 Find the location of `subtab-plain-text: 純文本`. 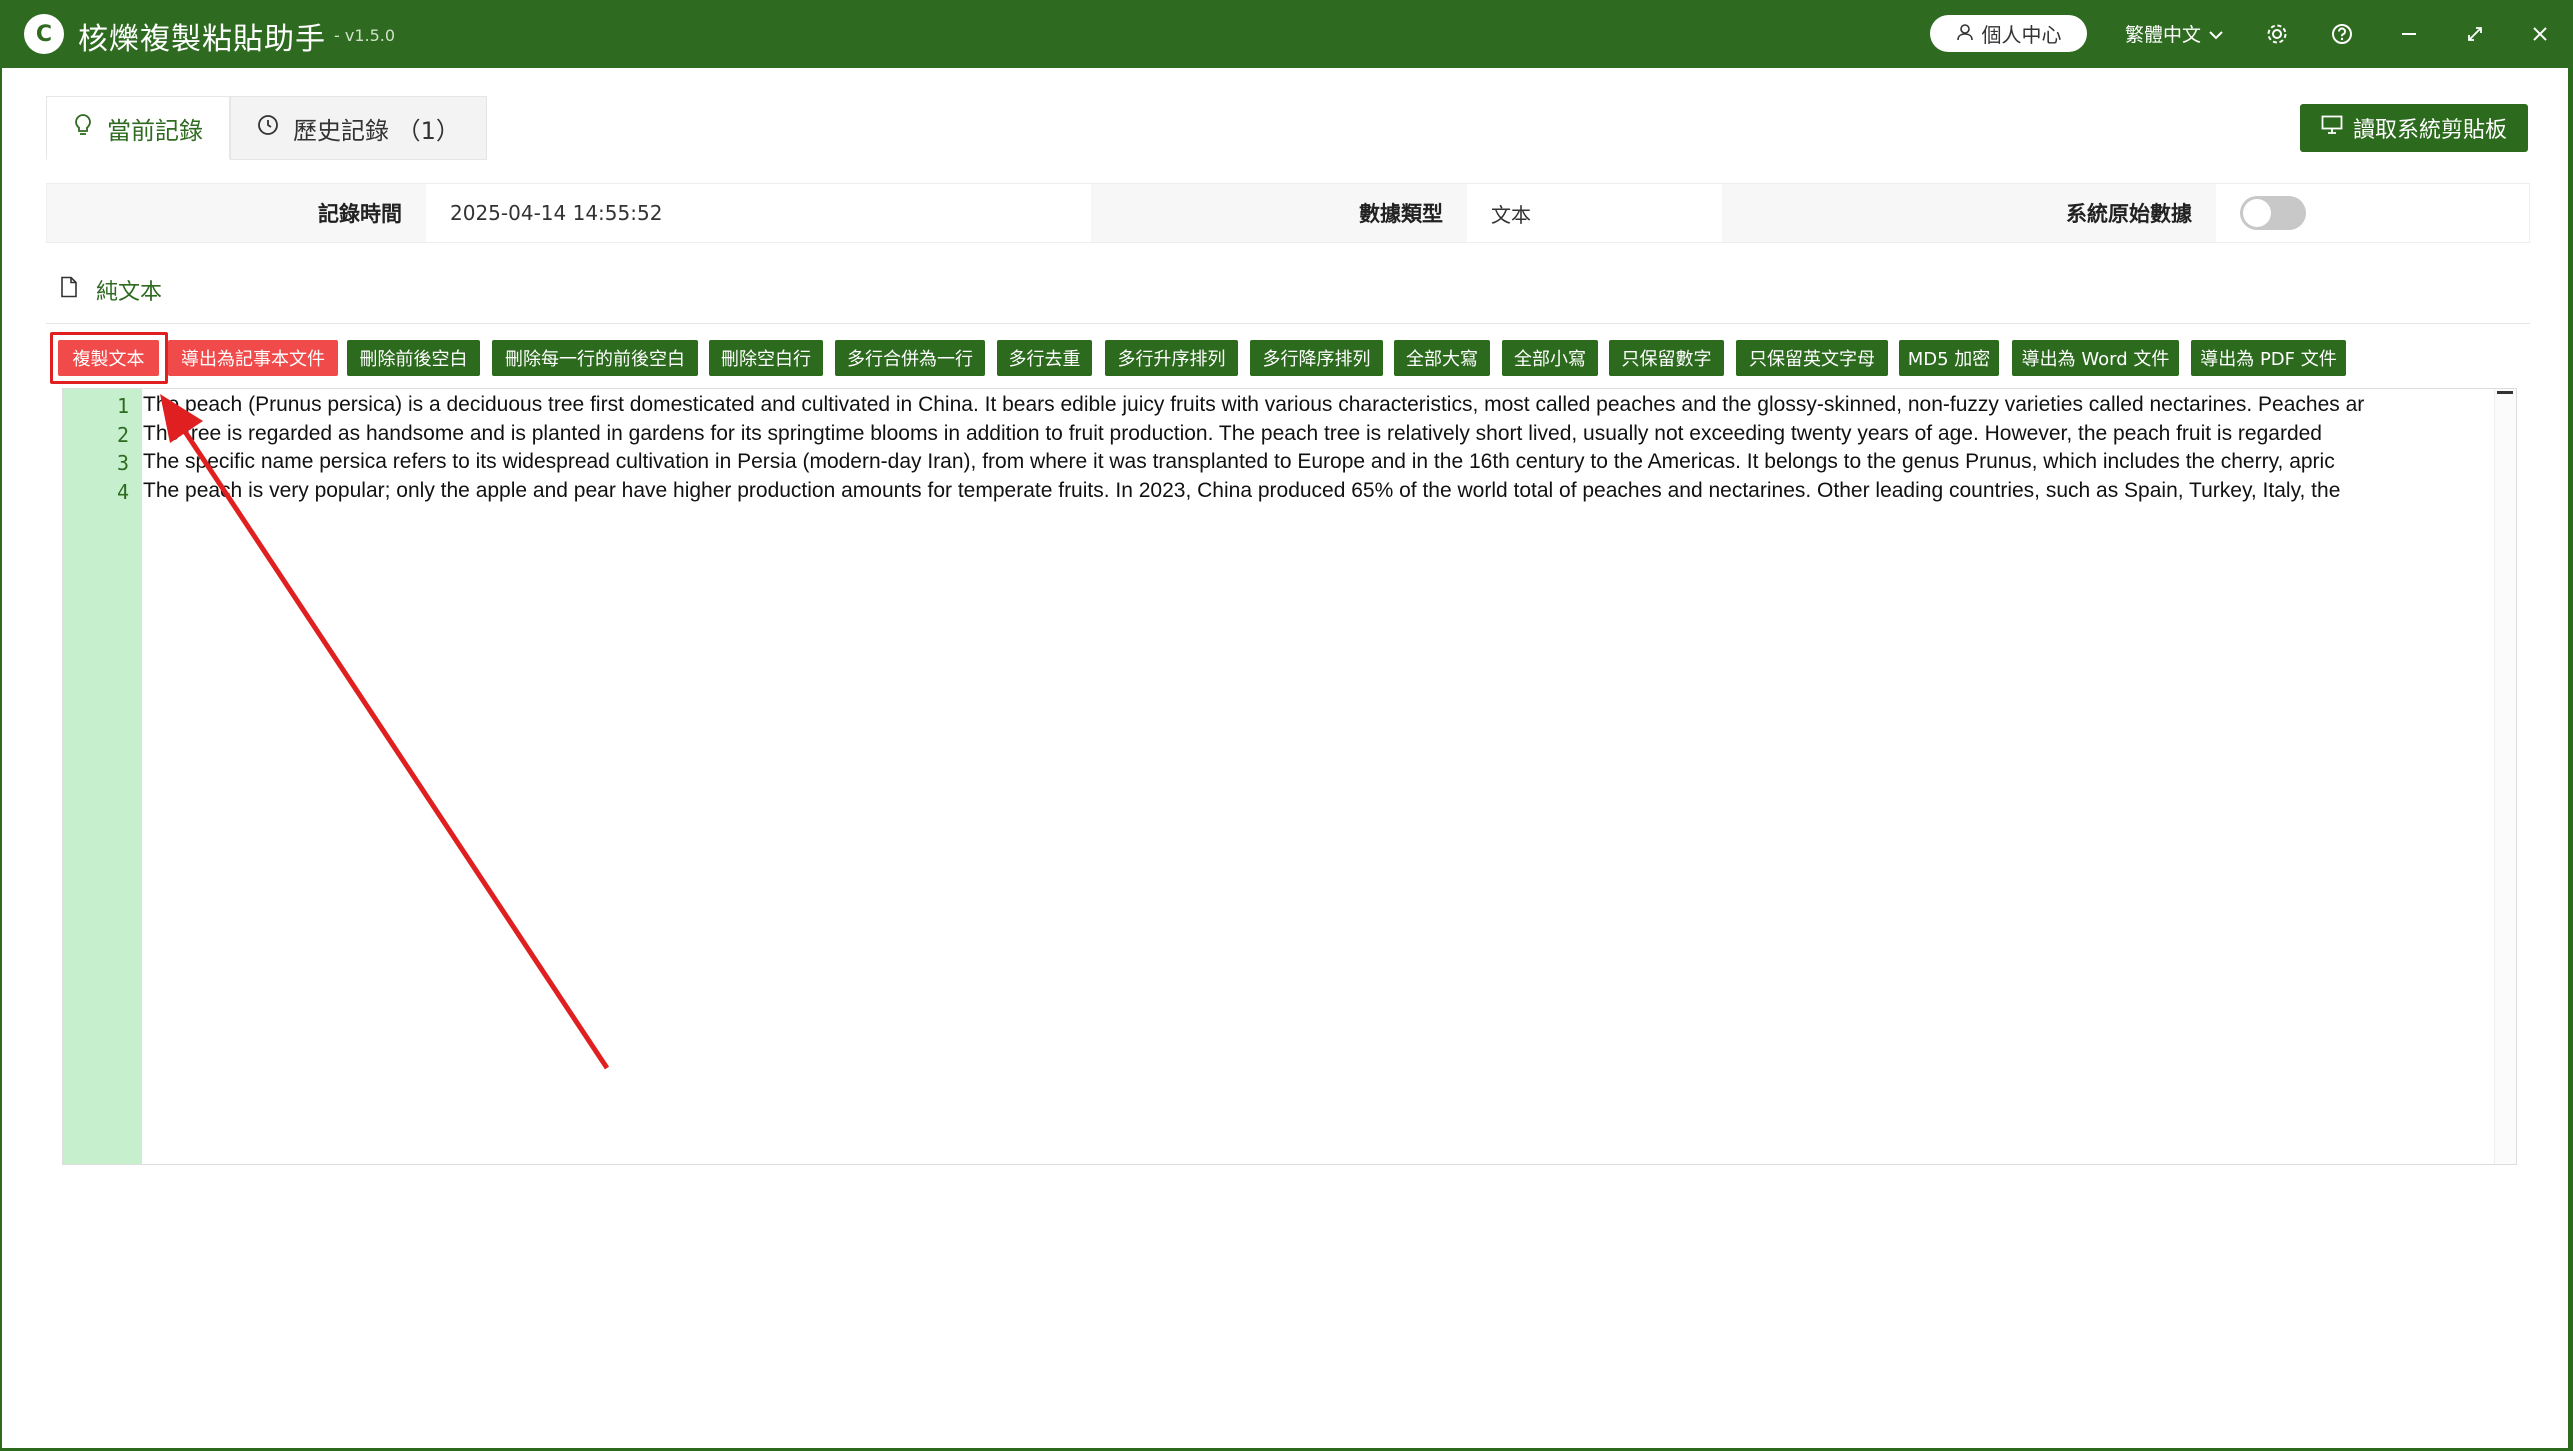

subtab-plain-text: 純文本 is located at coordinates (111, 290).